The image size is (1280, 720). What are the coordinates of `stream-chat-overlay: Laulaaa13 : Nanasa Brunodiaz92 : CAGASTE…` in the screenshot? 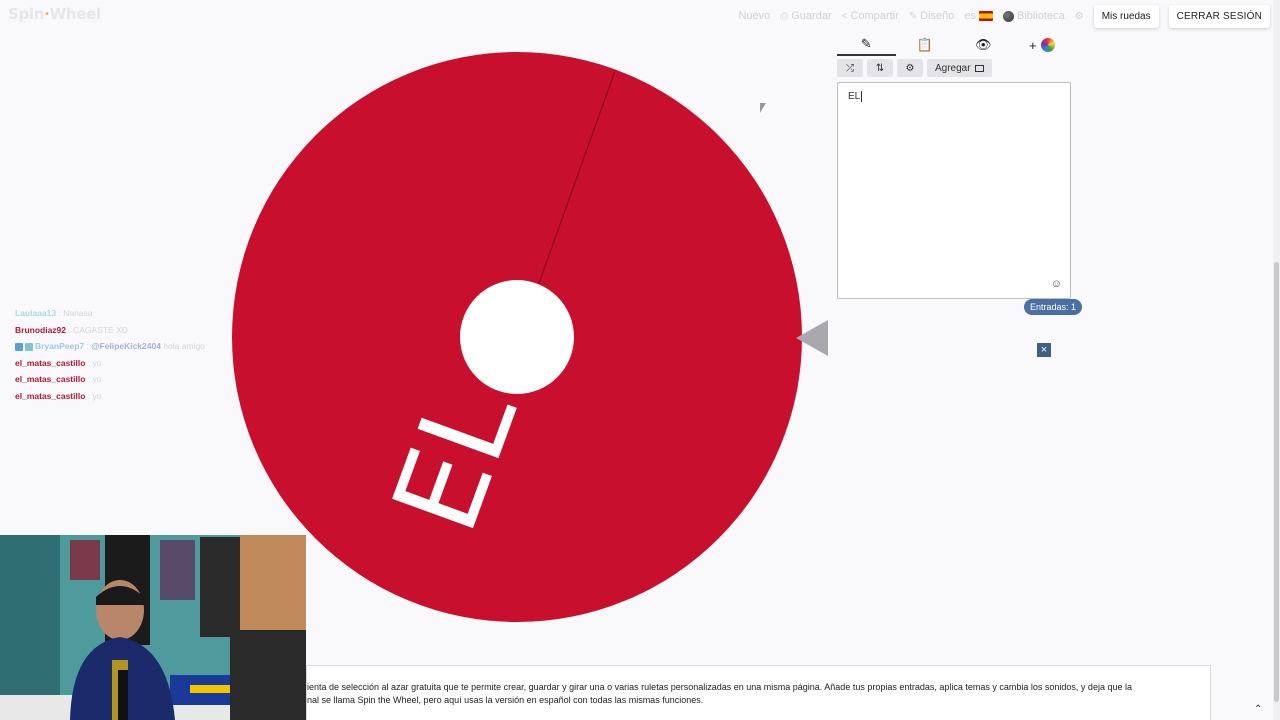 It's located at (110, 354).